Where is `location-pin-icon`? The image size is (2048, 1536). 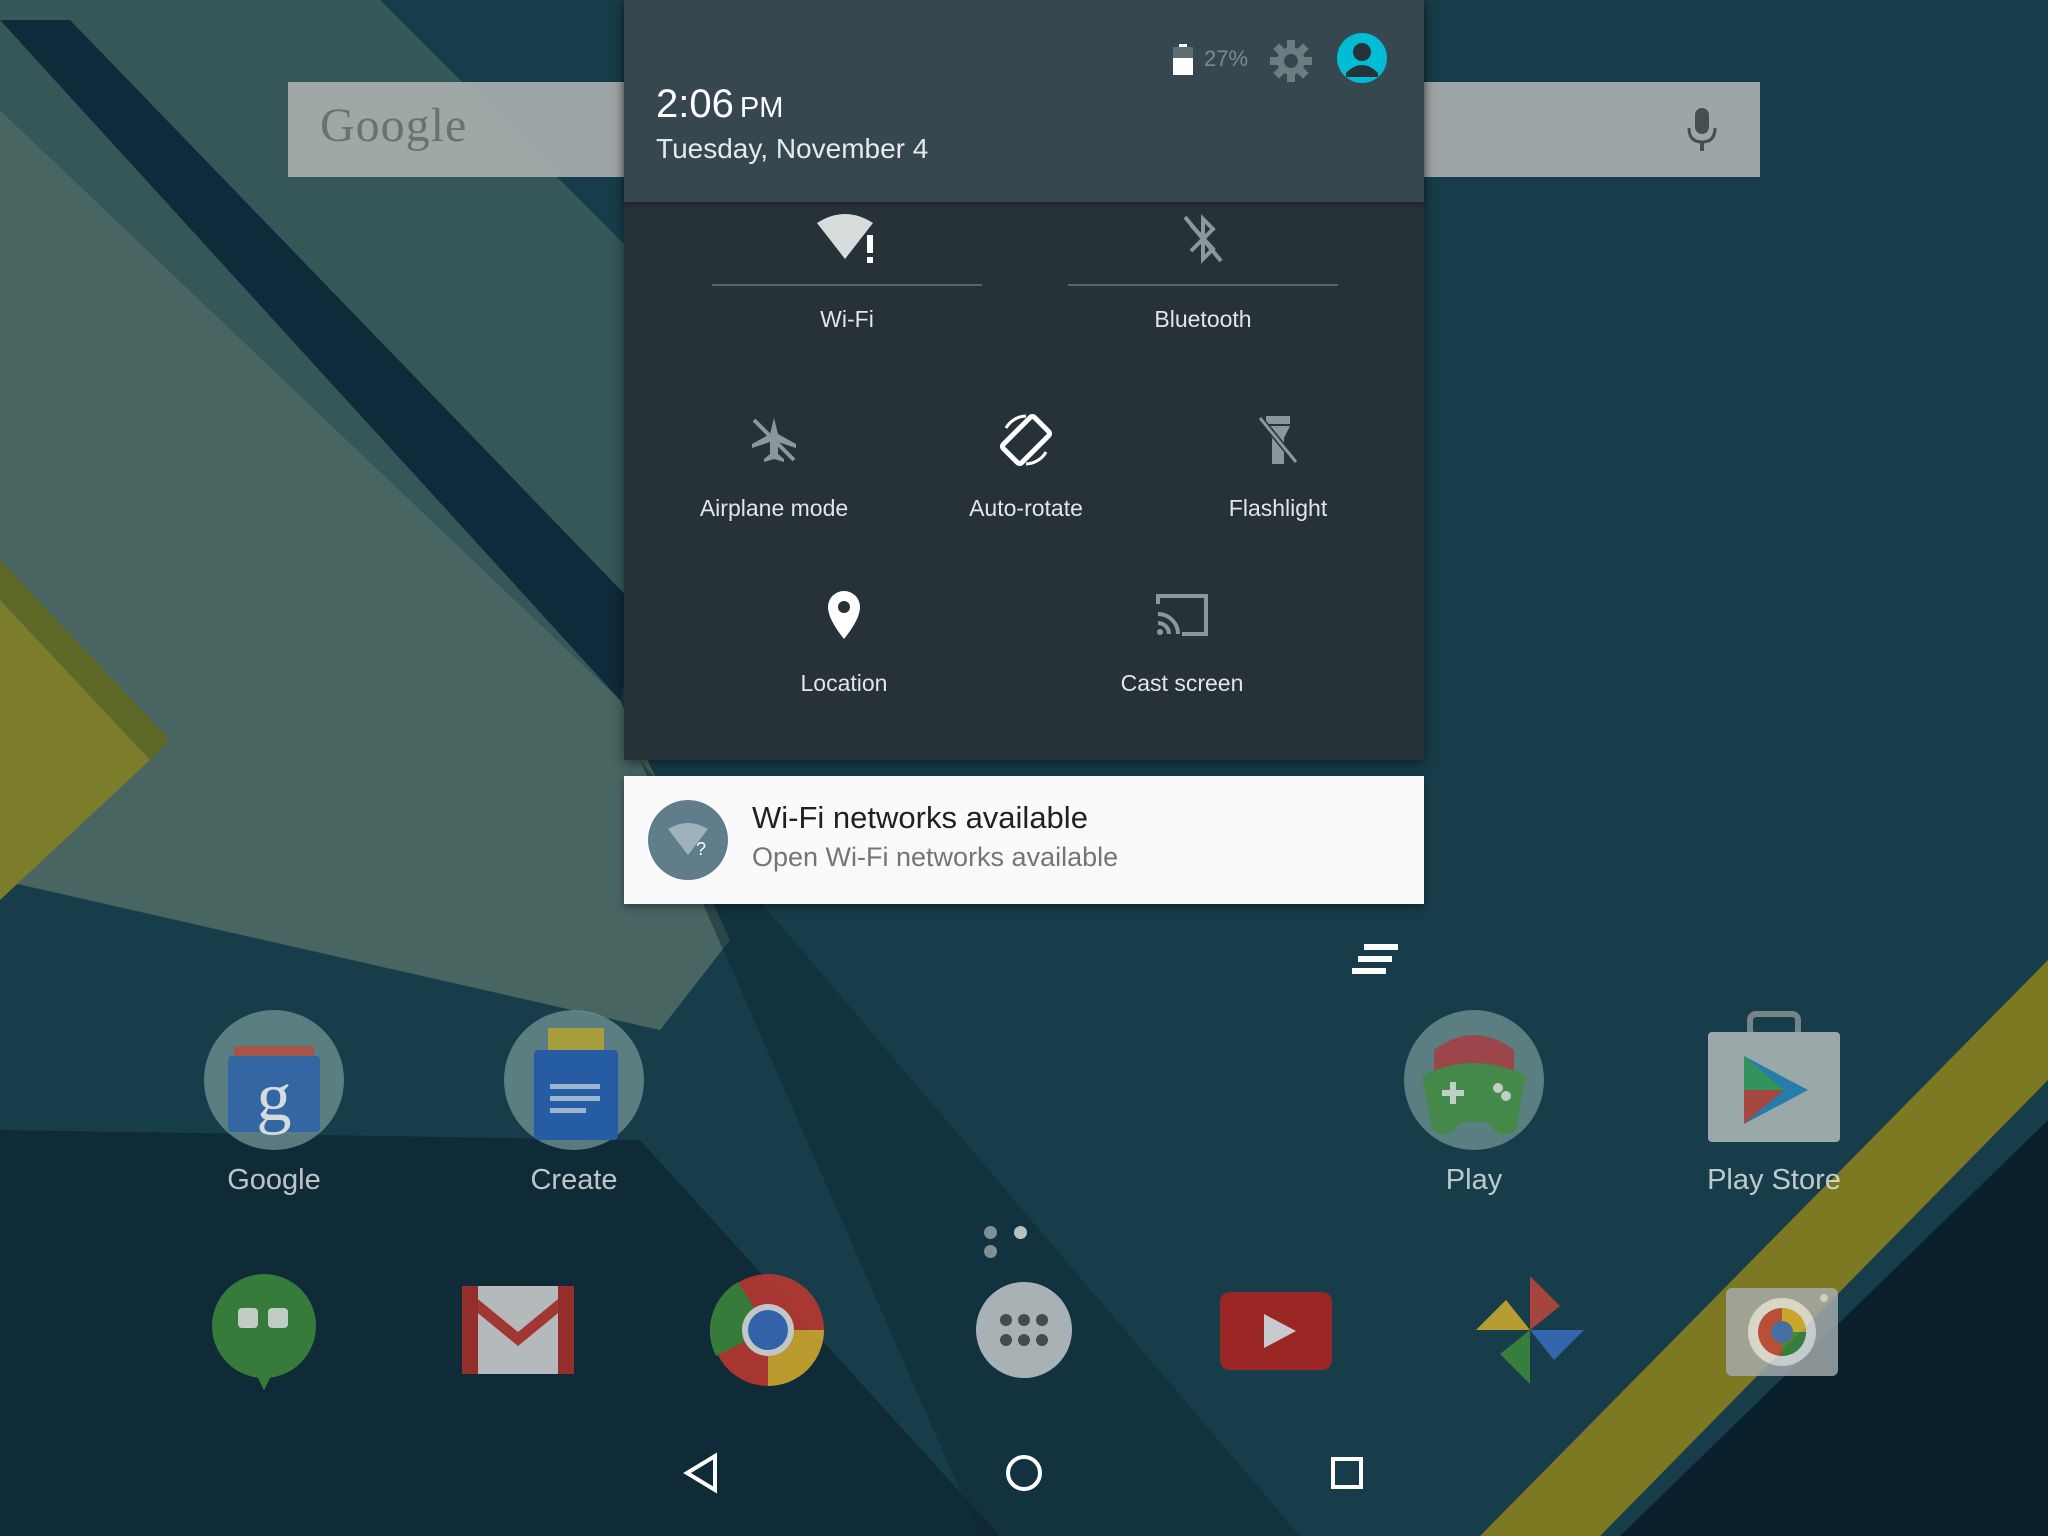 location-pin-icon is located at coordinates (844, 615).